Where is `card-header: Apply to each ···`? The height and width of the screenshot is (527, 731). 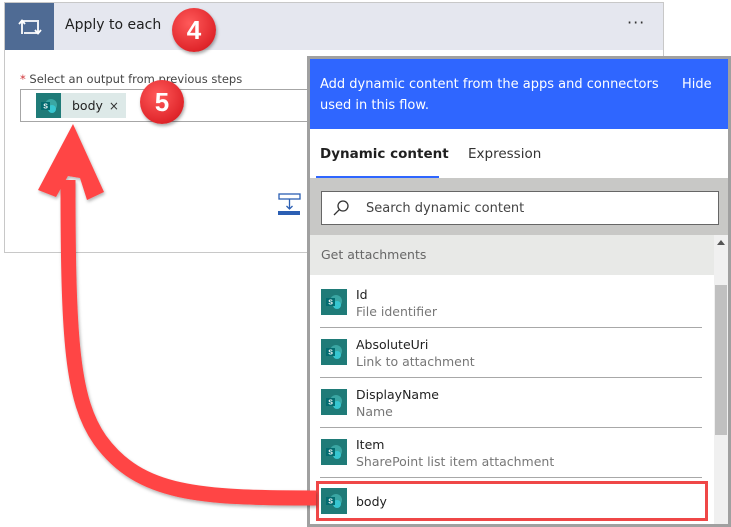
card-header: Apply to each ··· is located at coordinates (334, 26).